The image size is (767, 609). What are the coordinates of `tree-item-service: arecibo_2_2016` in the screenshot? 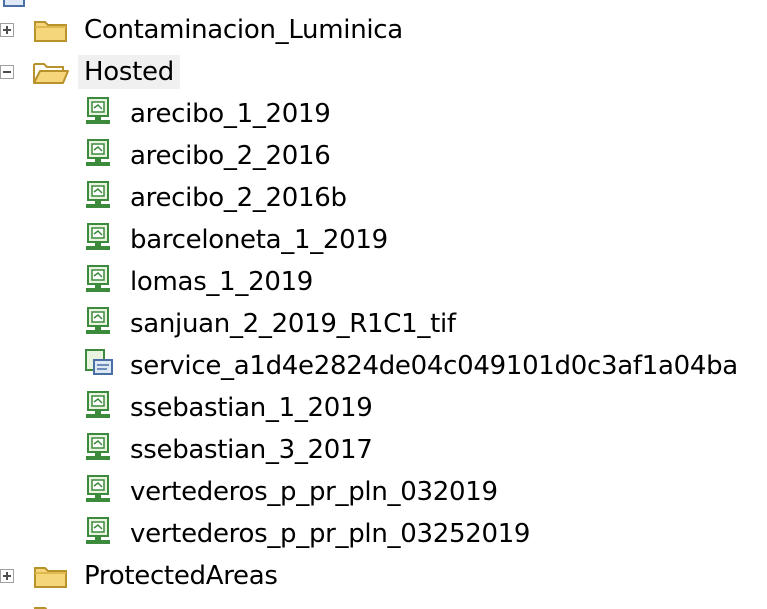 It's located at (383, 156).